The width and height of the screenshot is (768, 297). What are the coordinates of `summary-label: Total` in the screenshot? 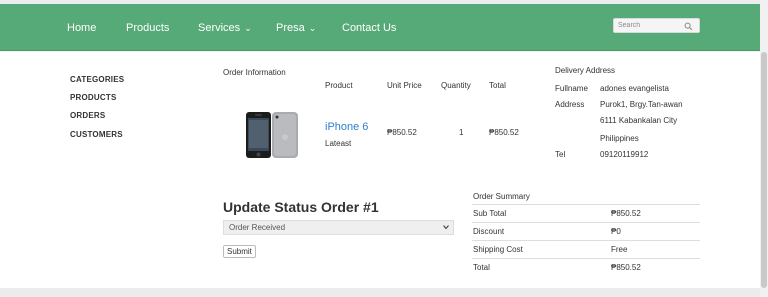 It's located at (481, 267).